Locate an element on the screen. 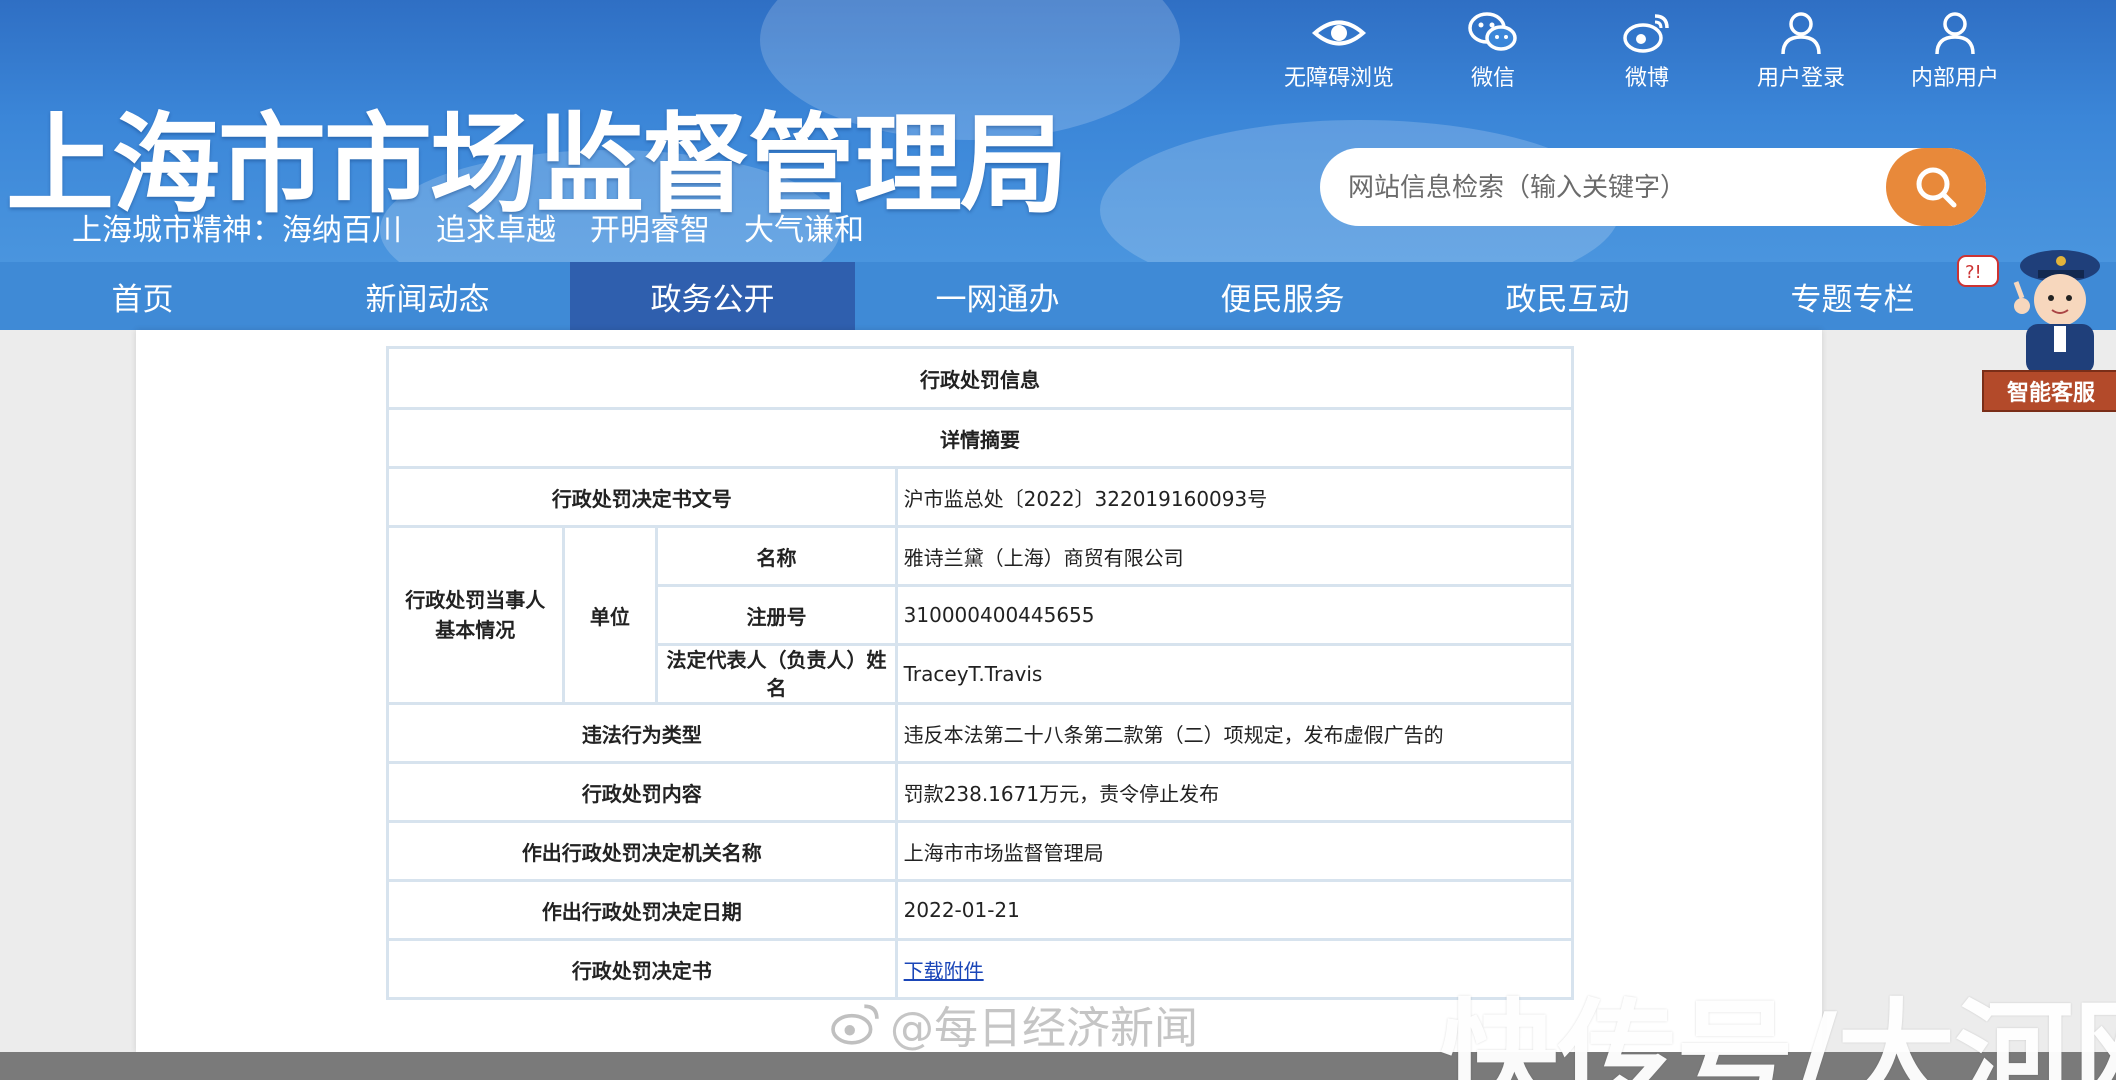 This screenshot has width=2116, height=1080. table-row: 行政处罚内容 罚款238.1671万元，责令停止发布 is located at coordinates (980, 792).